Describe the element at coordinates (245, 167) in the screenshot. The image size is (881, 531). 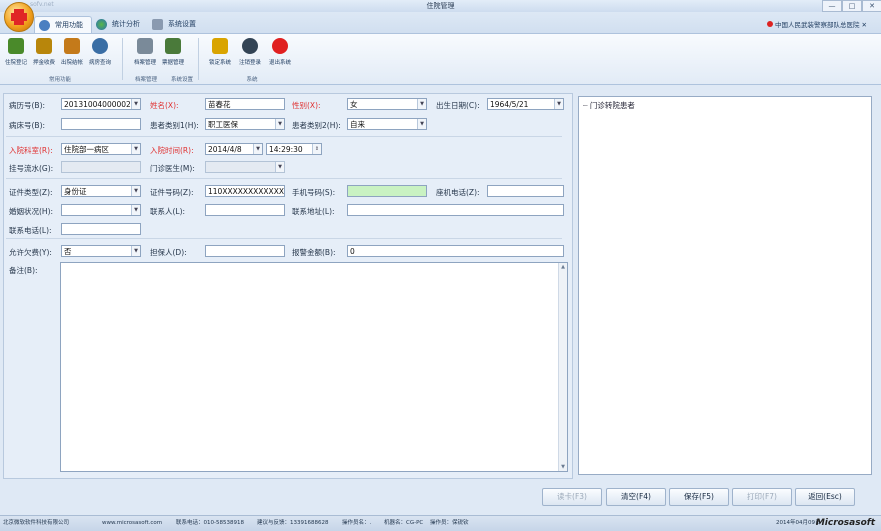
I see `doctor-select: ▼` at that location.